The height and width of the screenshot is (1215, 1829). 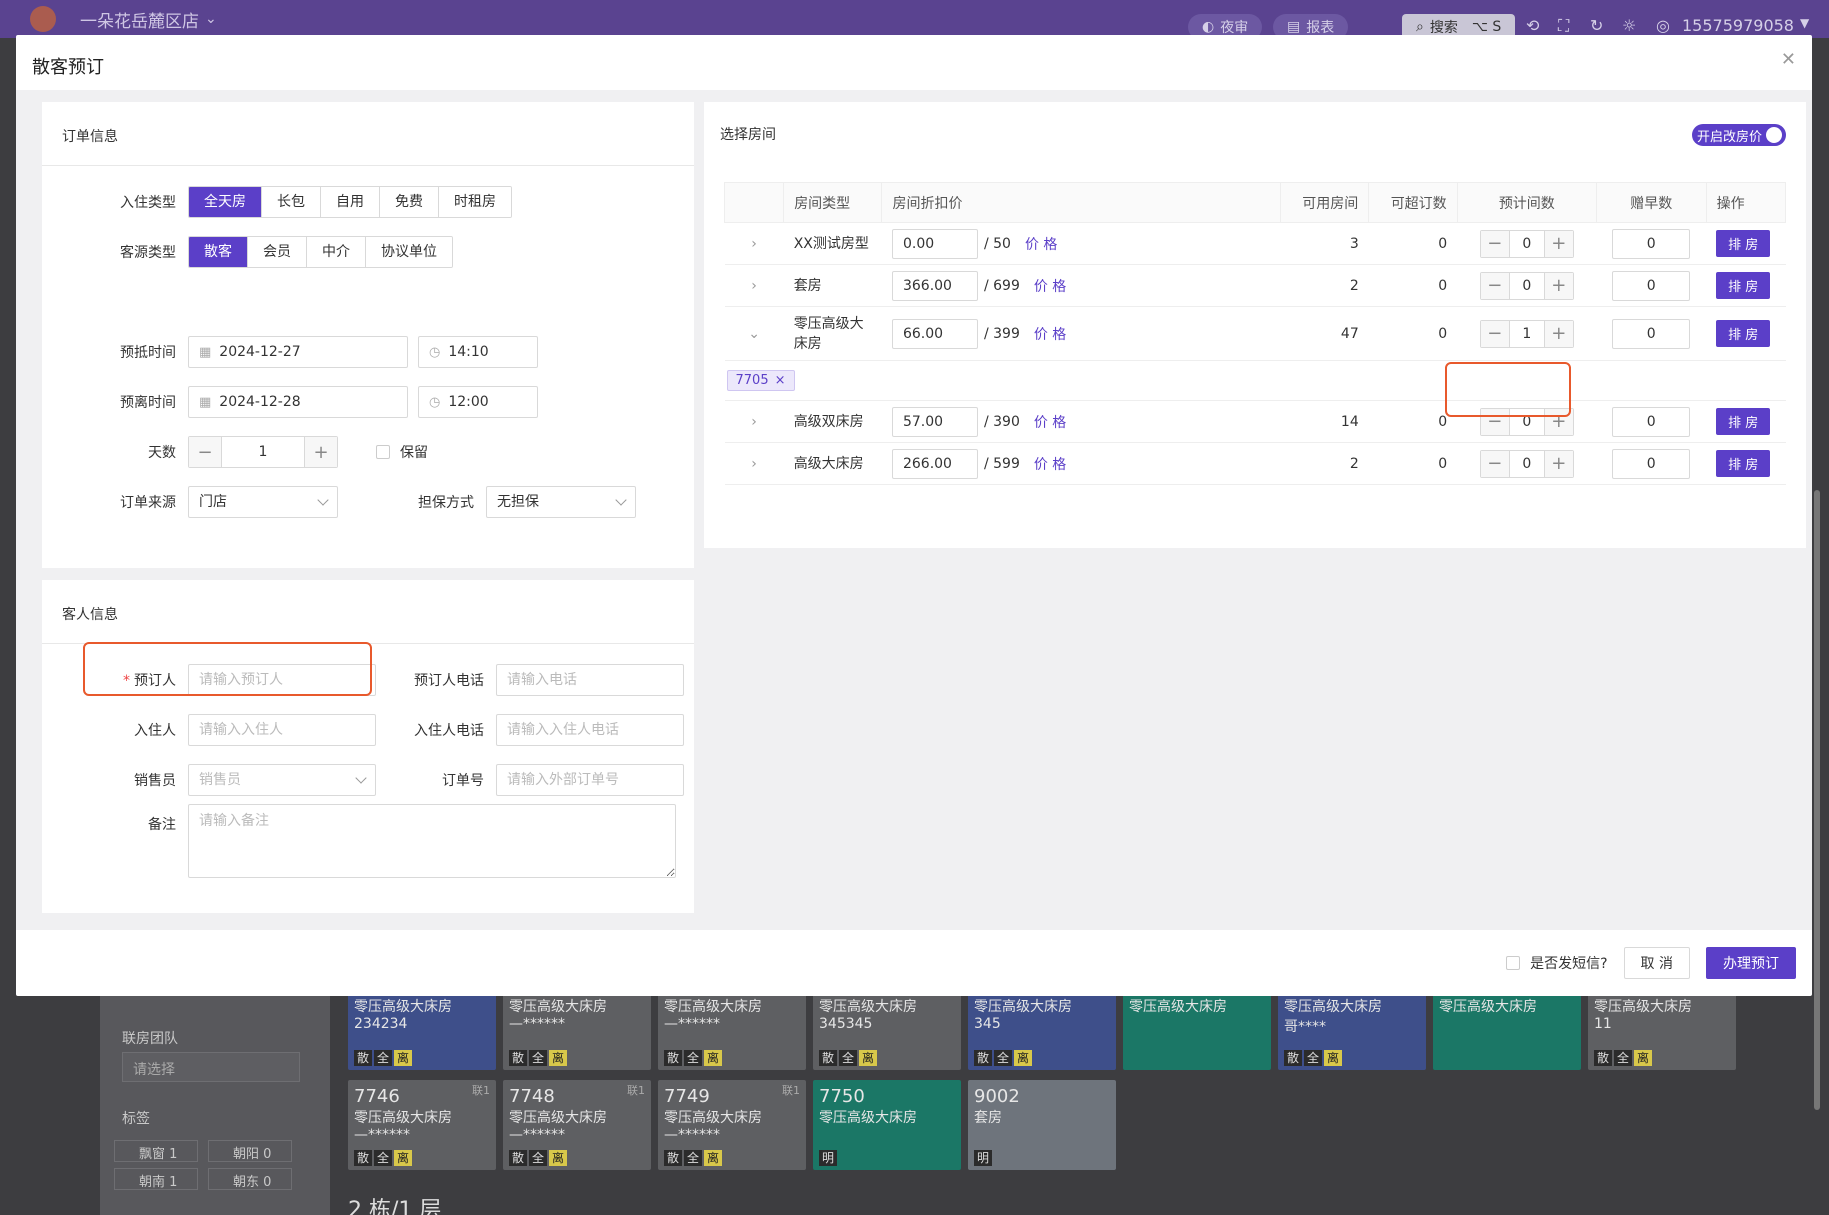 I want to click on discount-price-input: 0.00, so click(x=934, y=243).